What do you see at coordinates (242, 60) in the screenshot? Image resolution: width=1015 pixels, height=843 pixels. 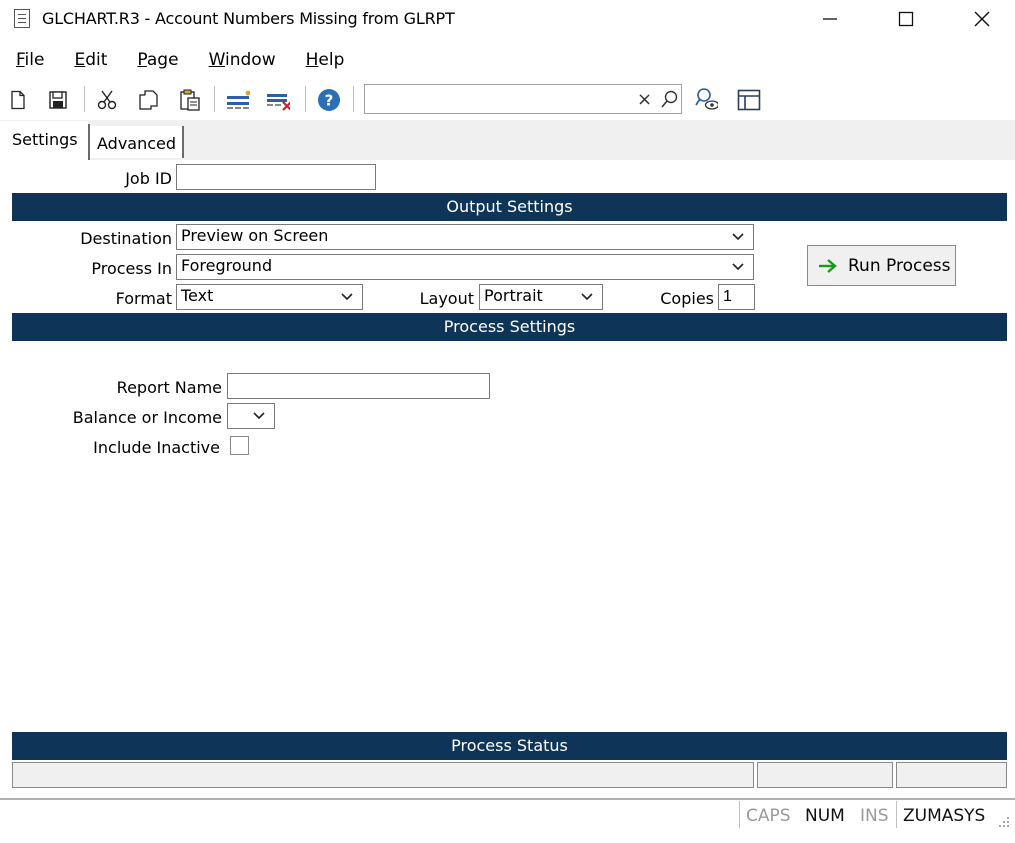 I see `menu-window: Window` at bounding box center [242, 60].